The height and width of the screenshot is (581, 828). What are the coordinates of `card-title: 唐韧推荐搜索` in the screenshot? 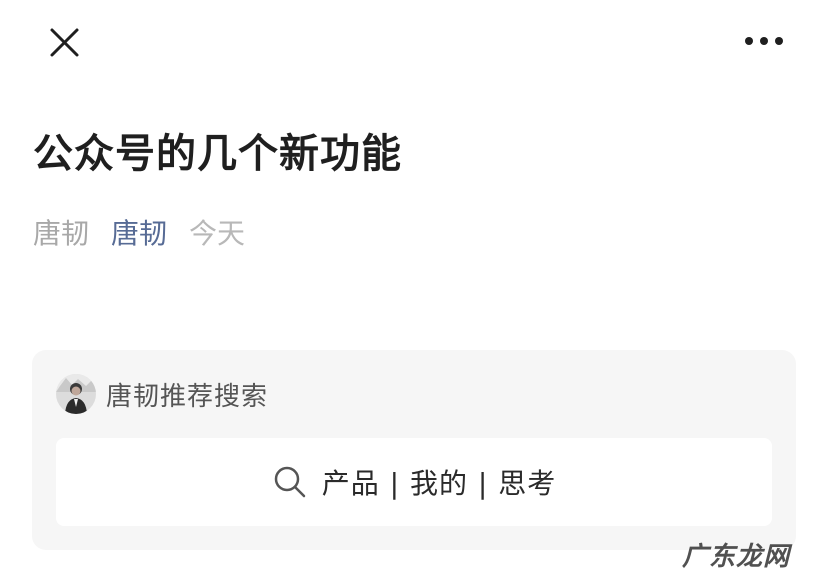 It's located at (187, 396).